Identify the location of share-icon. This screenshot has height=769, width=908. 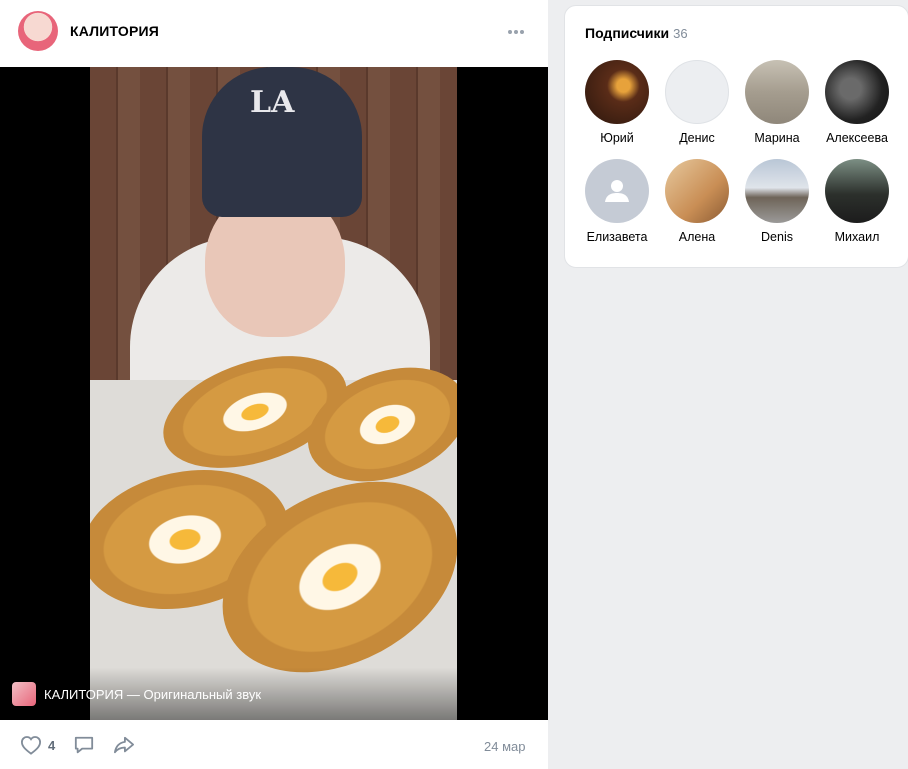
(124, 745).